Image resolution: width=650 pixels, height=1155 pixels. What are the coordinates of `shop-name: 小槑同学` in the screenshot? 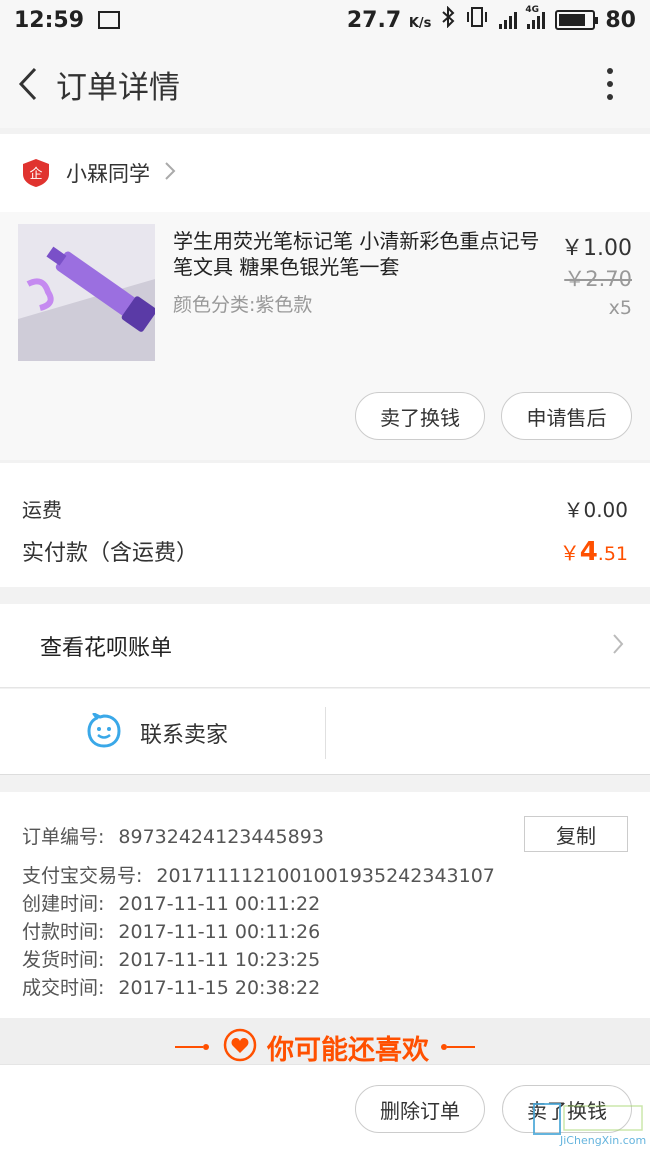 It's located at (108, 174).